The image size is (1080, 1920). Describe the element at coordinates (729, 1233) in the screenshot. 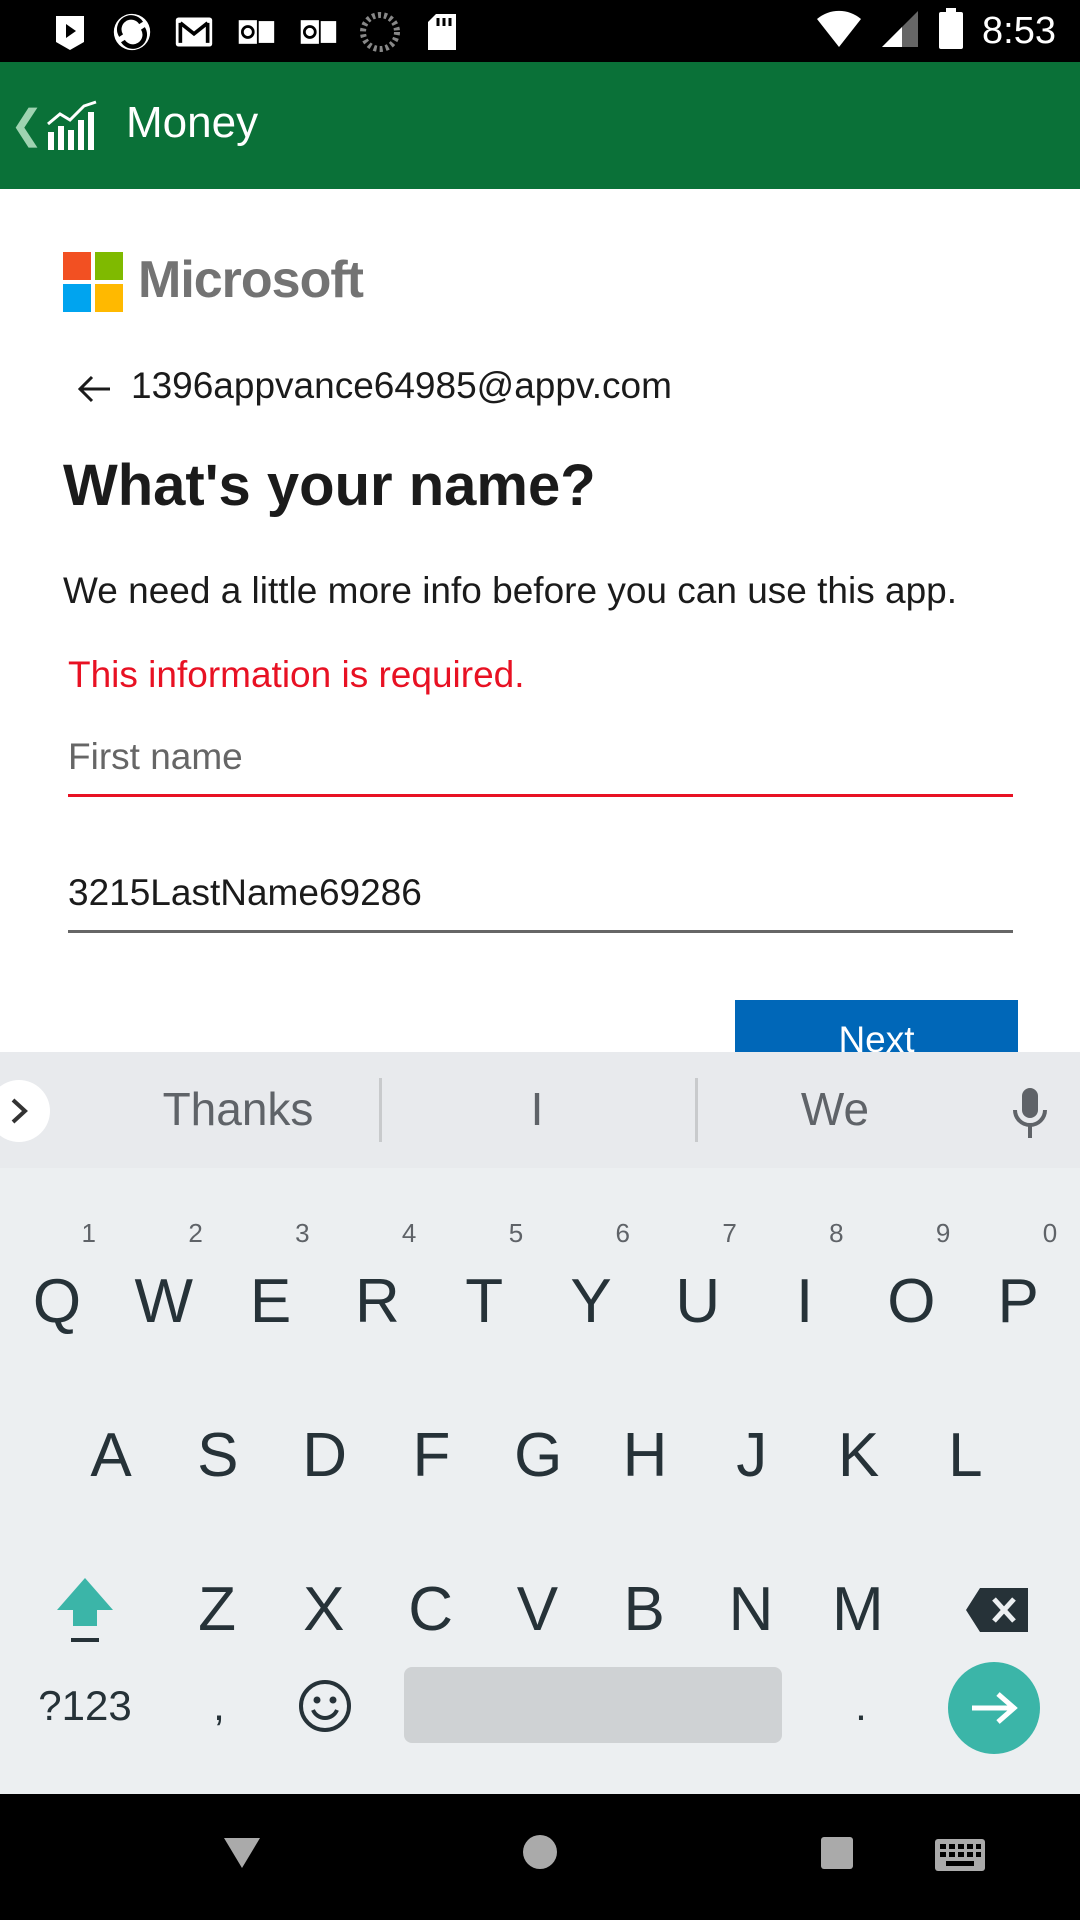

I see `key-number-hint: 7` at that location.